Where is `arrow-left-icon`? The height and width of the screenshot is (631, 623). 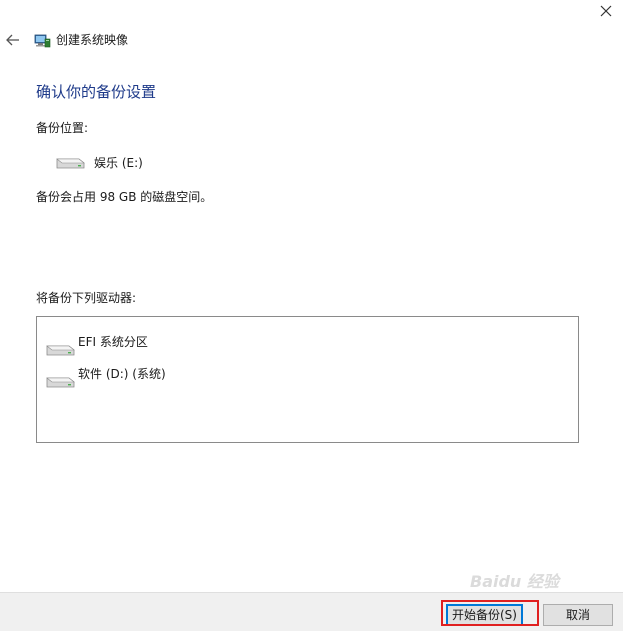
arrow-left-icon is located at coordinates (12, 40).